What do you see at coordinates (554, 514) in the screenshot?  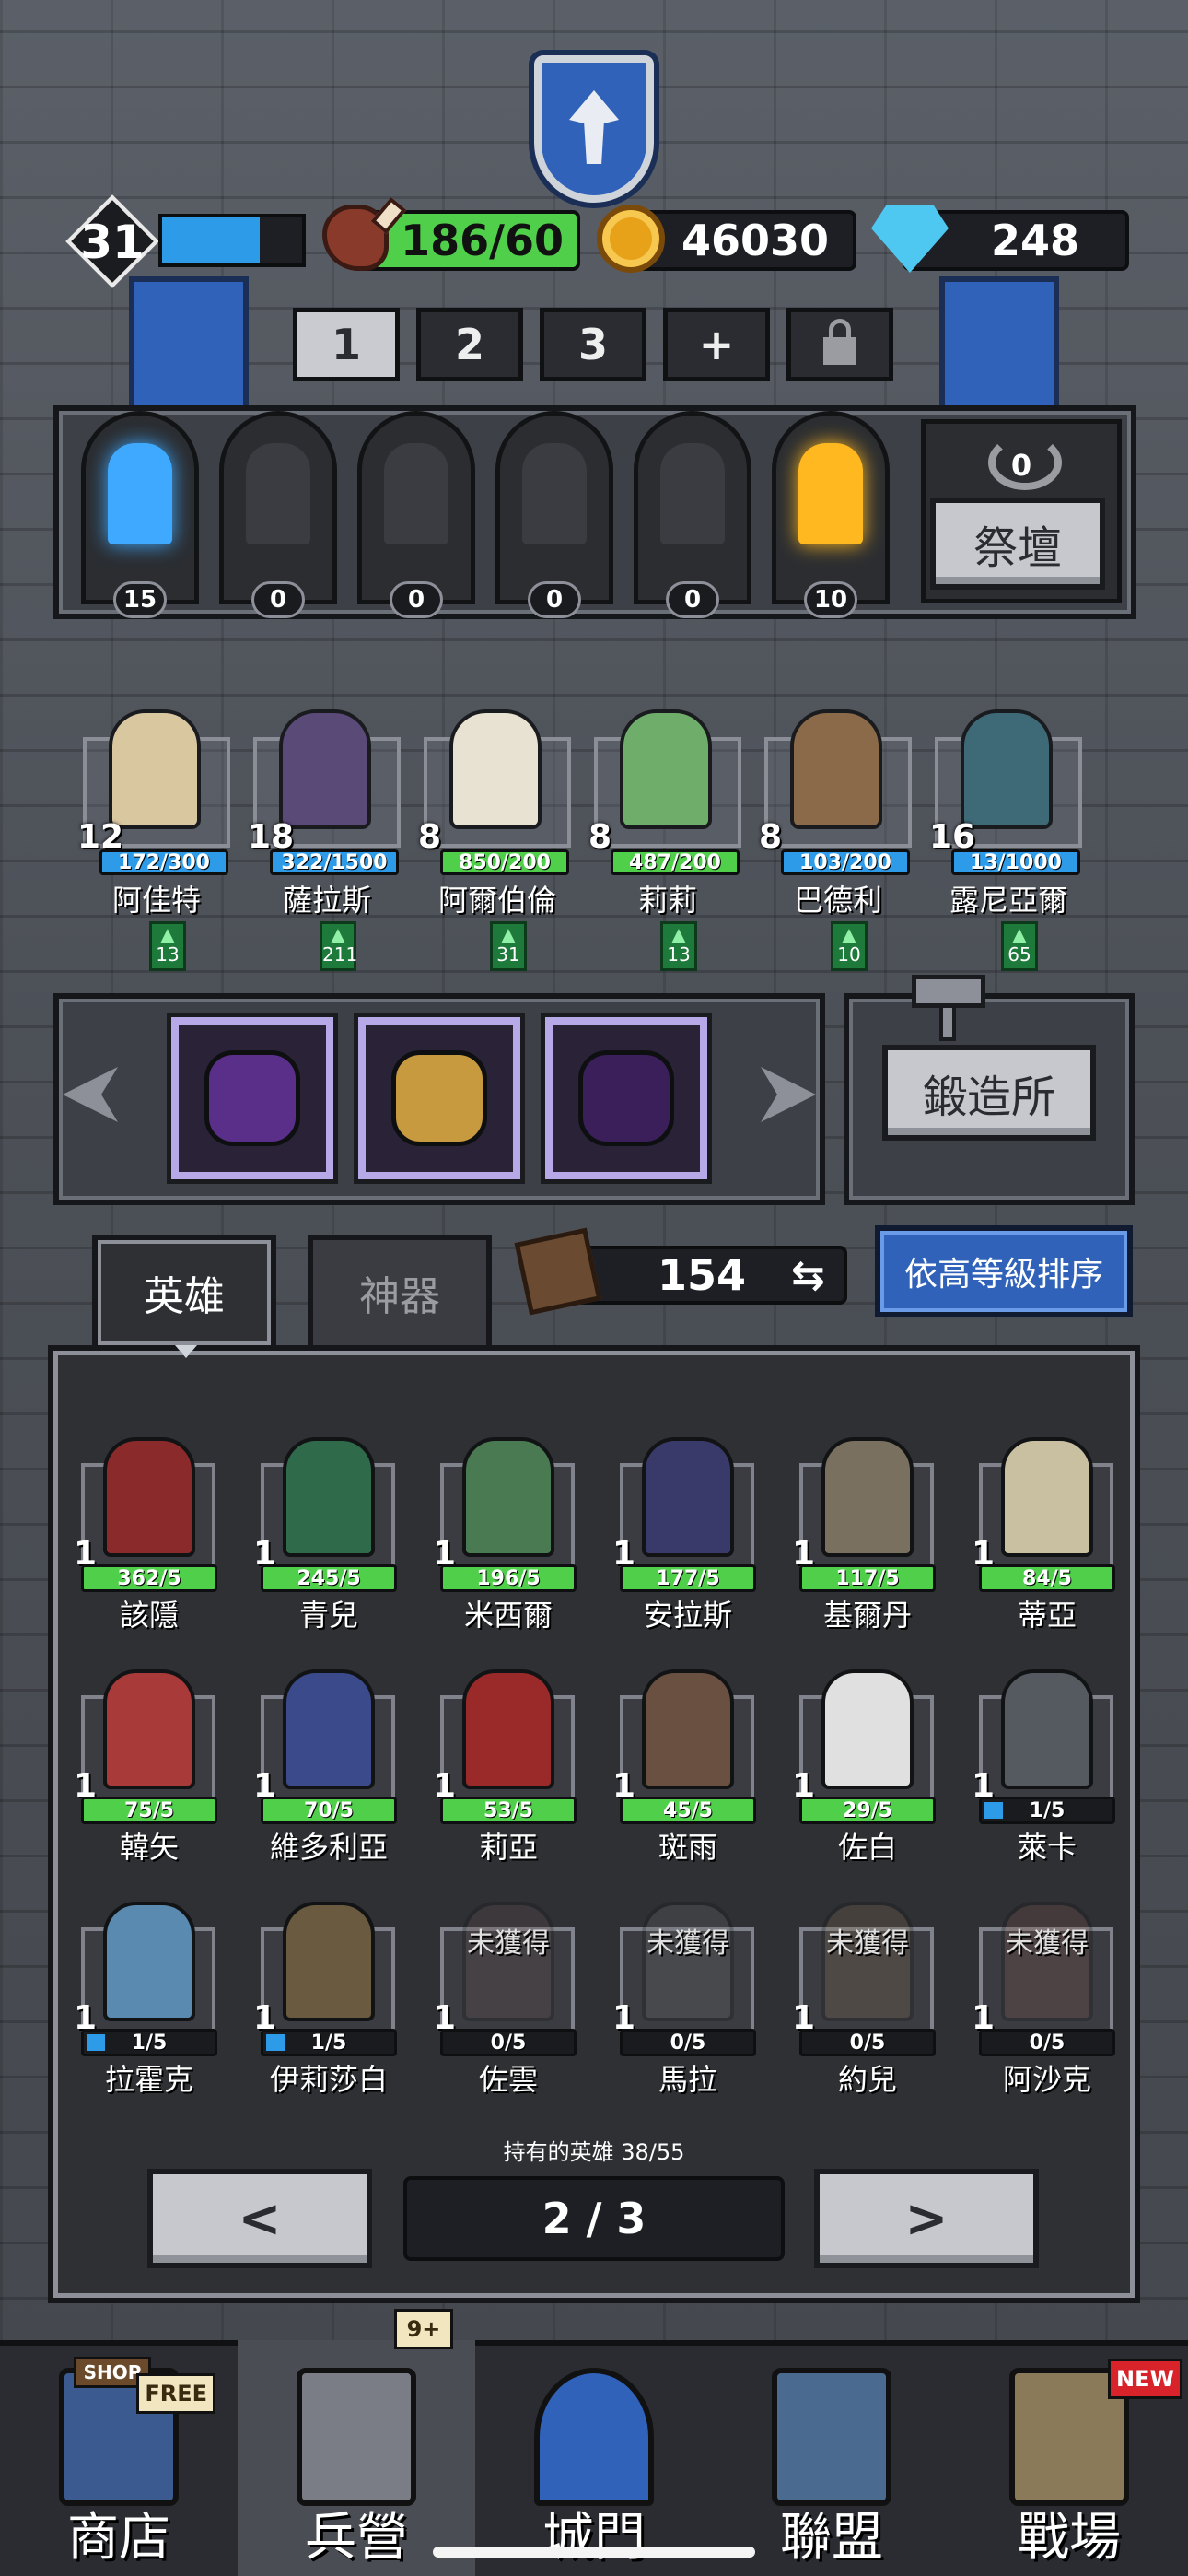 I see `statue-slot-4: 0` at bounding box center [554, 514].